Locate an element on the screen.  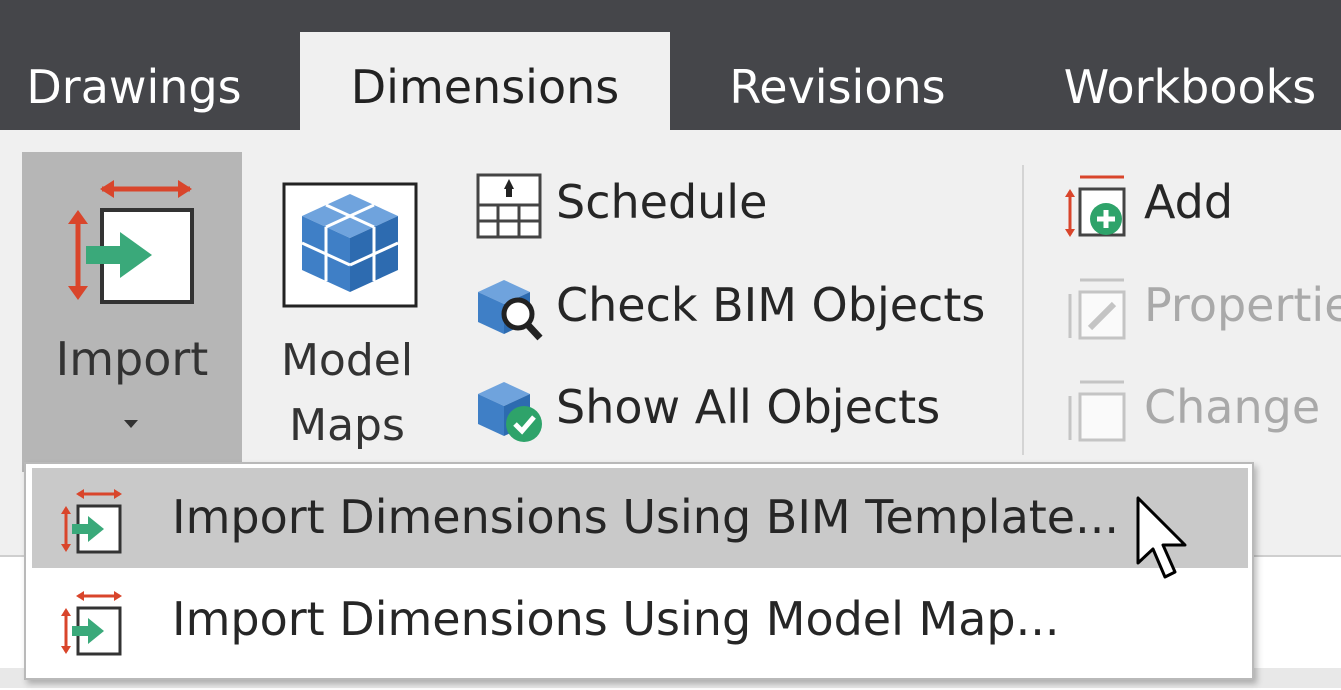
check-bim-objects-button: Check BIM Objects is located at coordinates (739, 308).